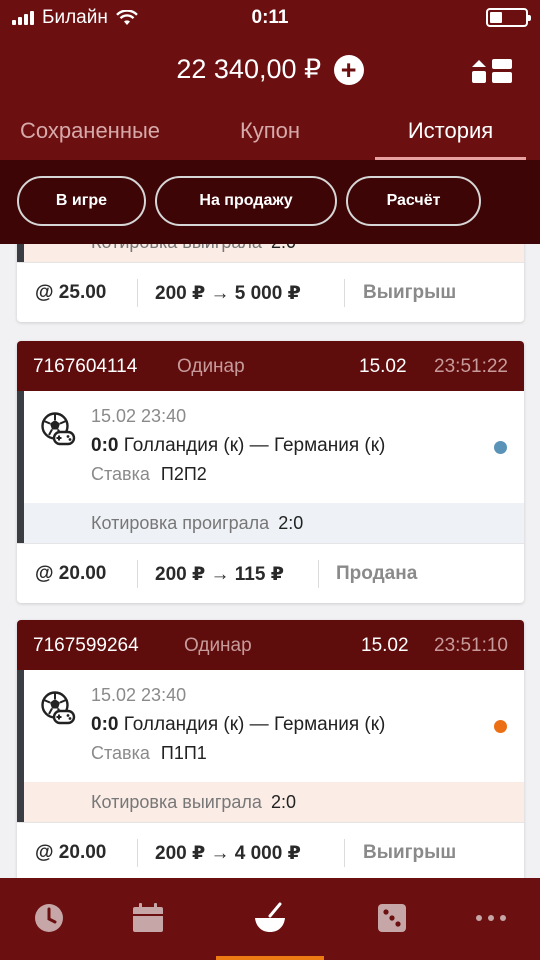  What do you see at coordinates (71, 292) in the screenshot?
I see `odds-value: @ 25.00` at bounding box center [71, 292].